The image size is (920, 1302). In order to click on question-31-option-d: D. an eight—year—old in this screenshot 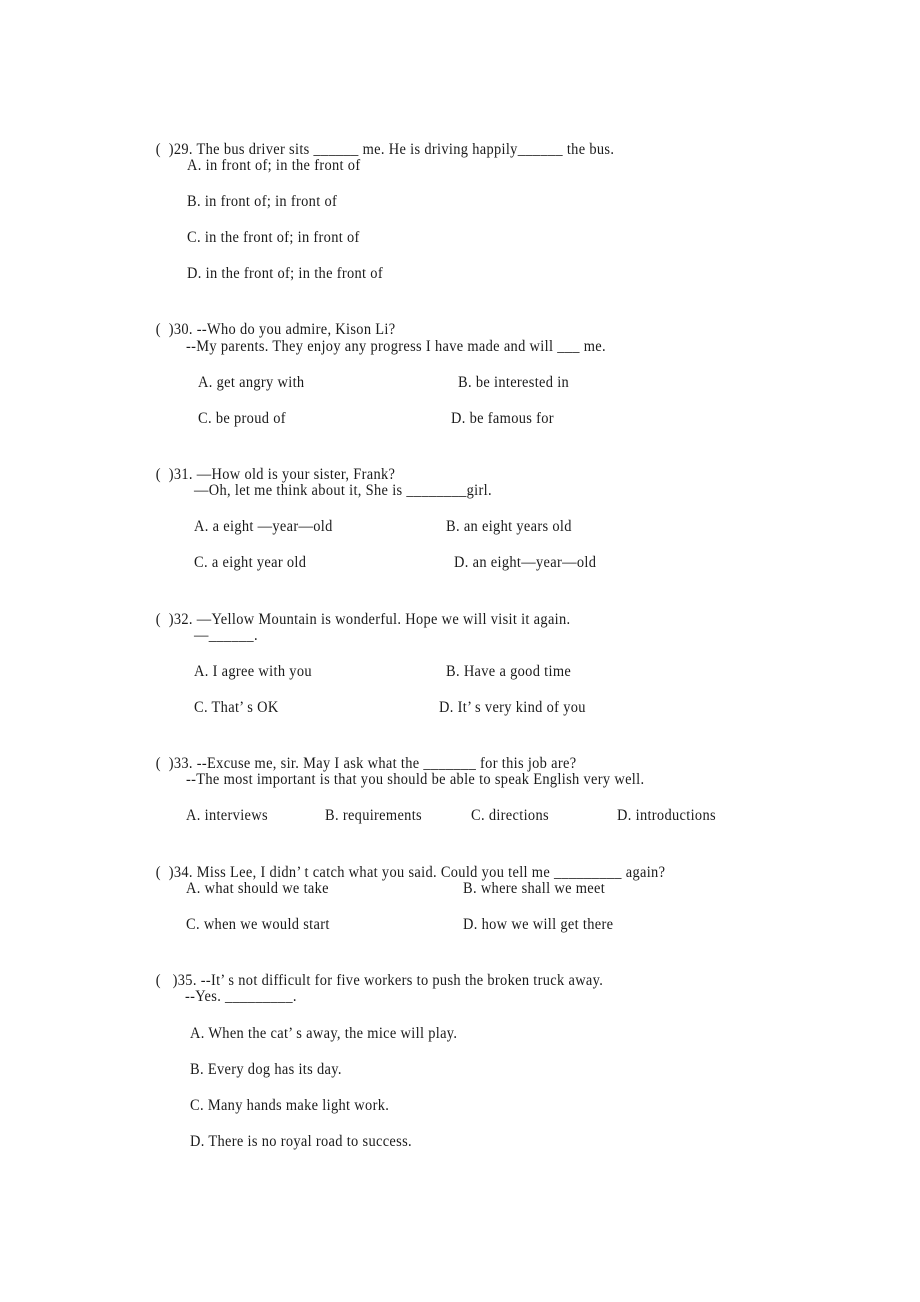, I will do `click(525, 563)`.